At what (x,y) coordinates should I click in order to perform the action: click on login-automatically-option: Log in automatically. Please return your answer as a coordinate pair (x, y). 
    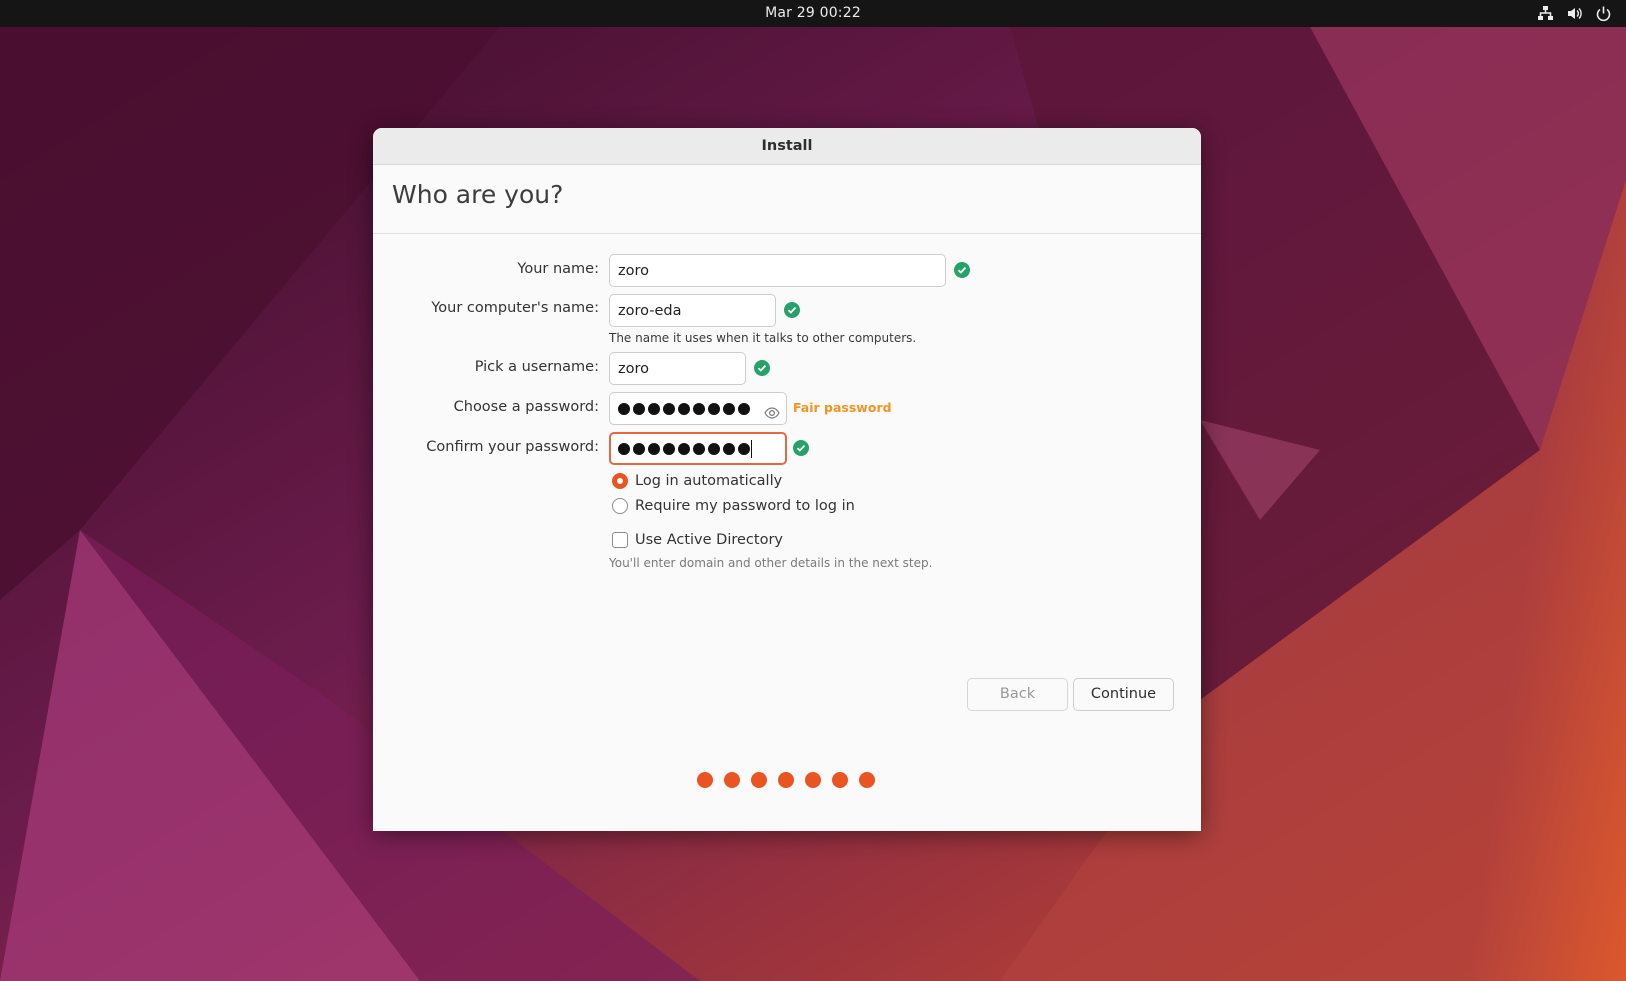
    Looking at the image, I should click on (697, 481).